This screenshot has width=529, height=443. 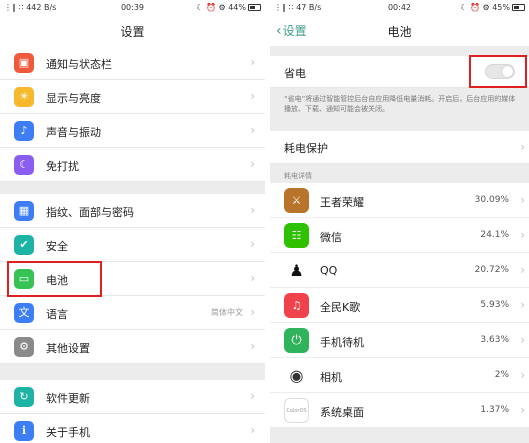 What do you see at coordinates (90, 212) in the screenshot?
I see `settings-item-label: 指纹、面部与密码` at bounding box center [90, 212].